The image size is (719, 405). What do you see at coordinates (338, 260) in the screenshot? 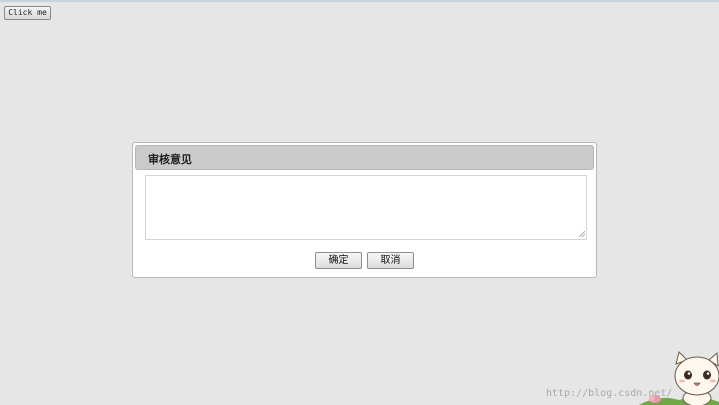
I see `confirm-button: 确定` at bounding box center [338, 260].